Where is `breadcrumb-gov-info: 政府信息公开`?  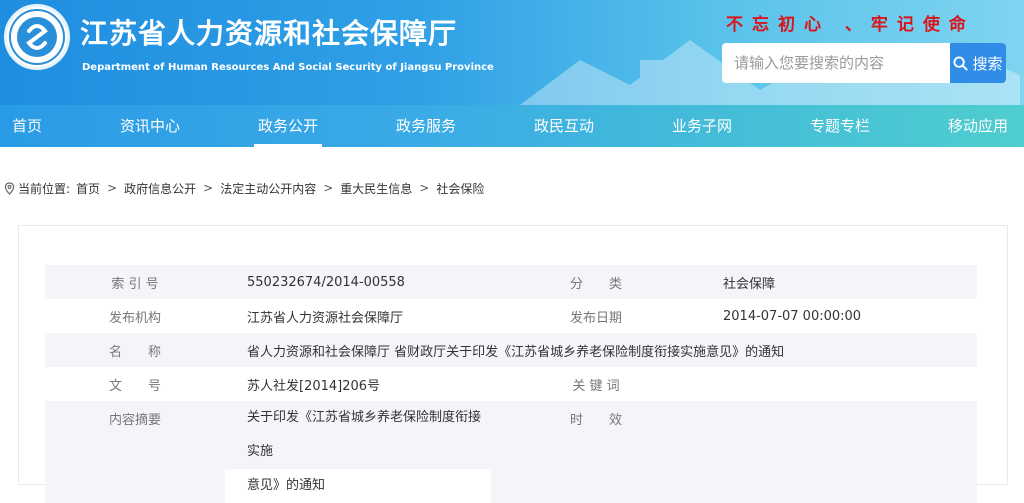
breadcrumb-gov-info: 政府信息公开 is located at coordinates (160, 188).